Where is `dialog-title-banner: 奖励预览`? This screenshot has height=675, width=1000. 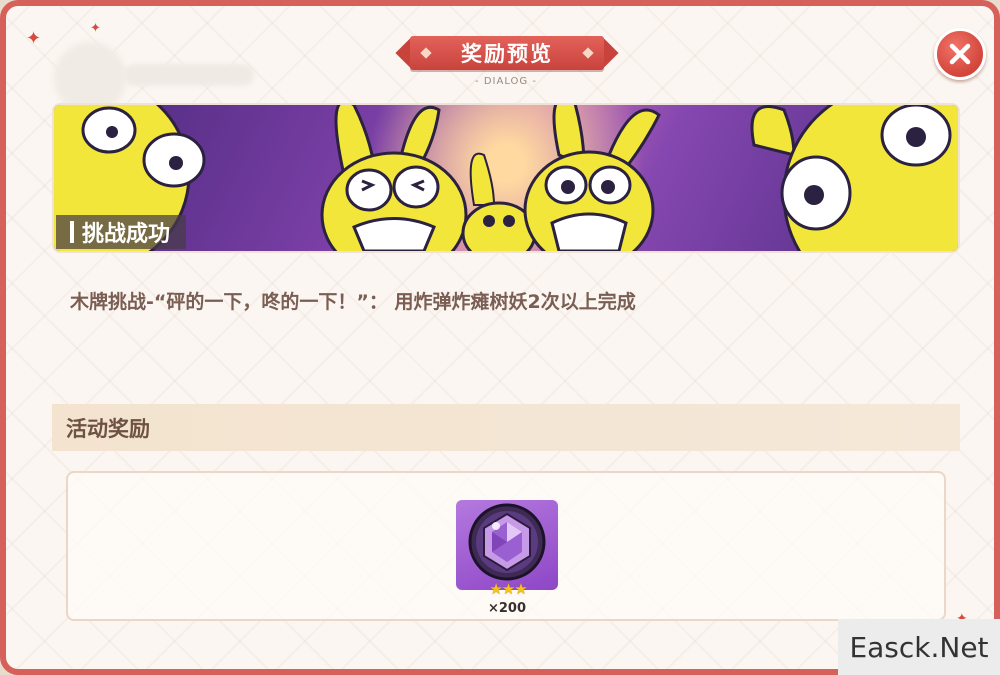
dialog-title-banner: 奖励预览 is located at coordinates (507, 53).